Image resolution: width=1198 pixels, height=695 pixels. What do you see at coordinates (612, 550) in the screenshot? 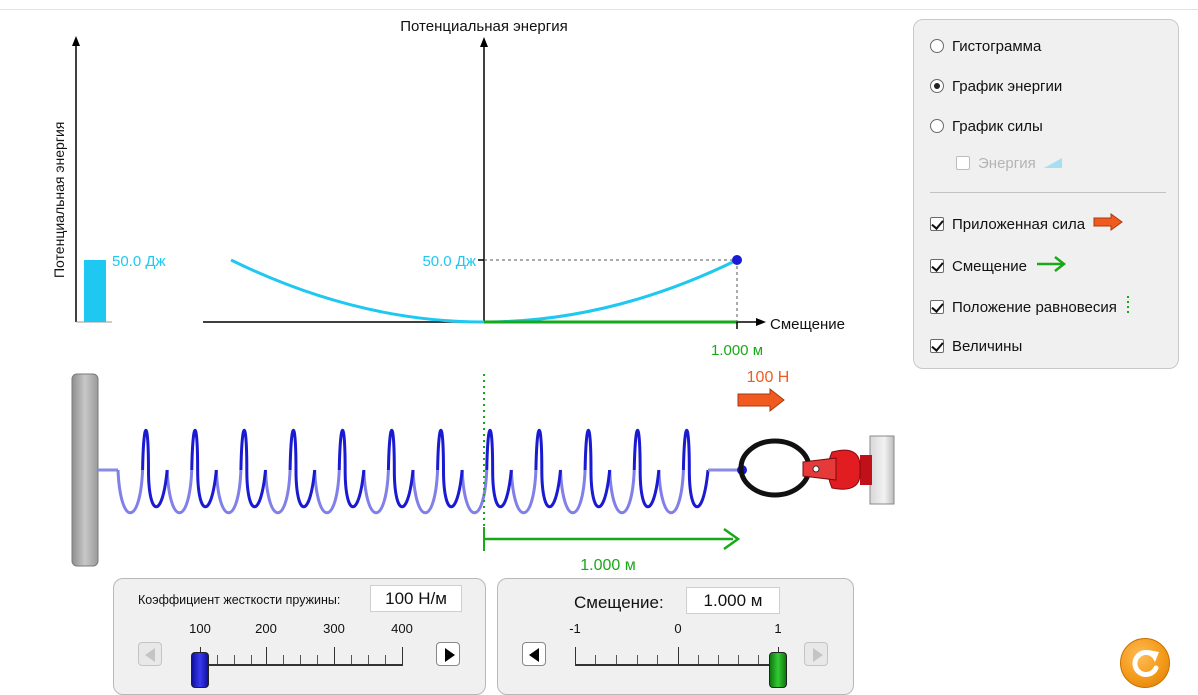
I see `displacement-indicator: 1.000 м` at bounding box center [612, 550].